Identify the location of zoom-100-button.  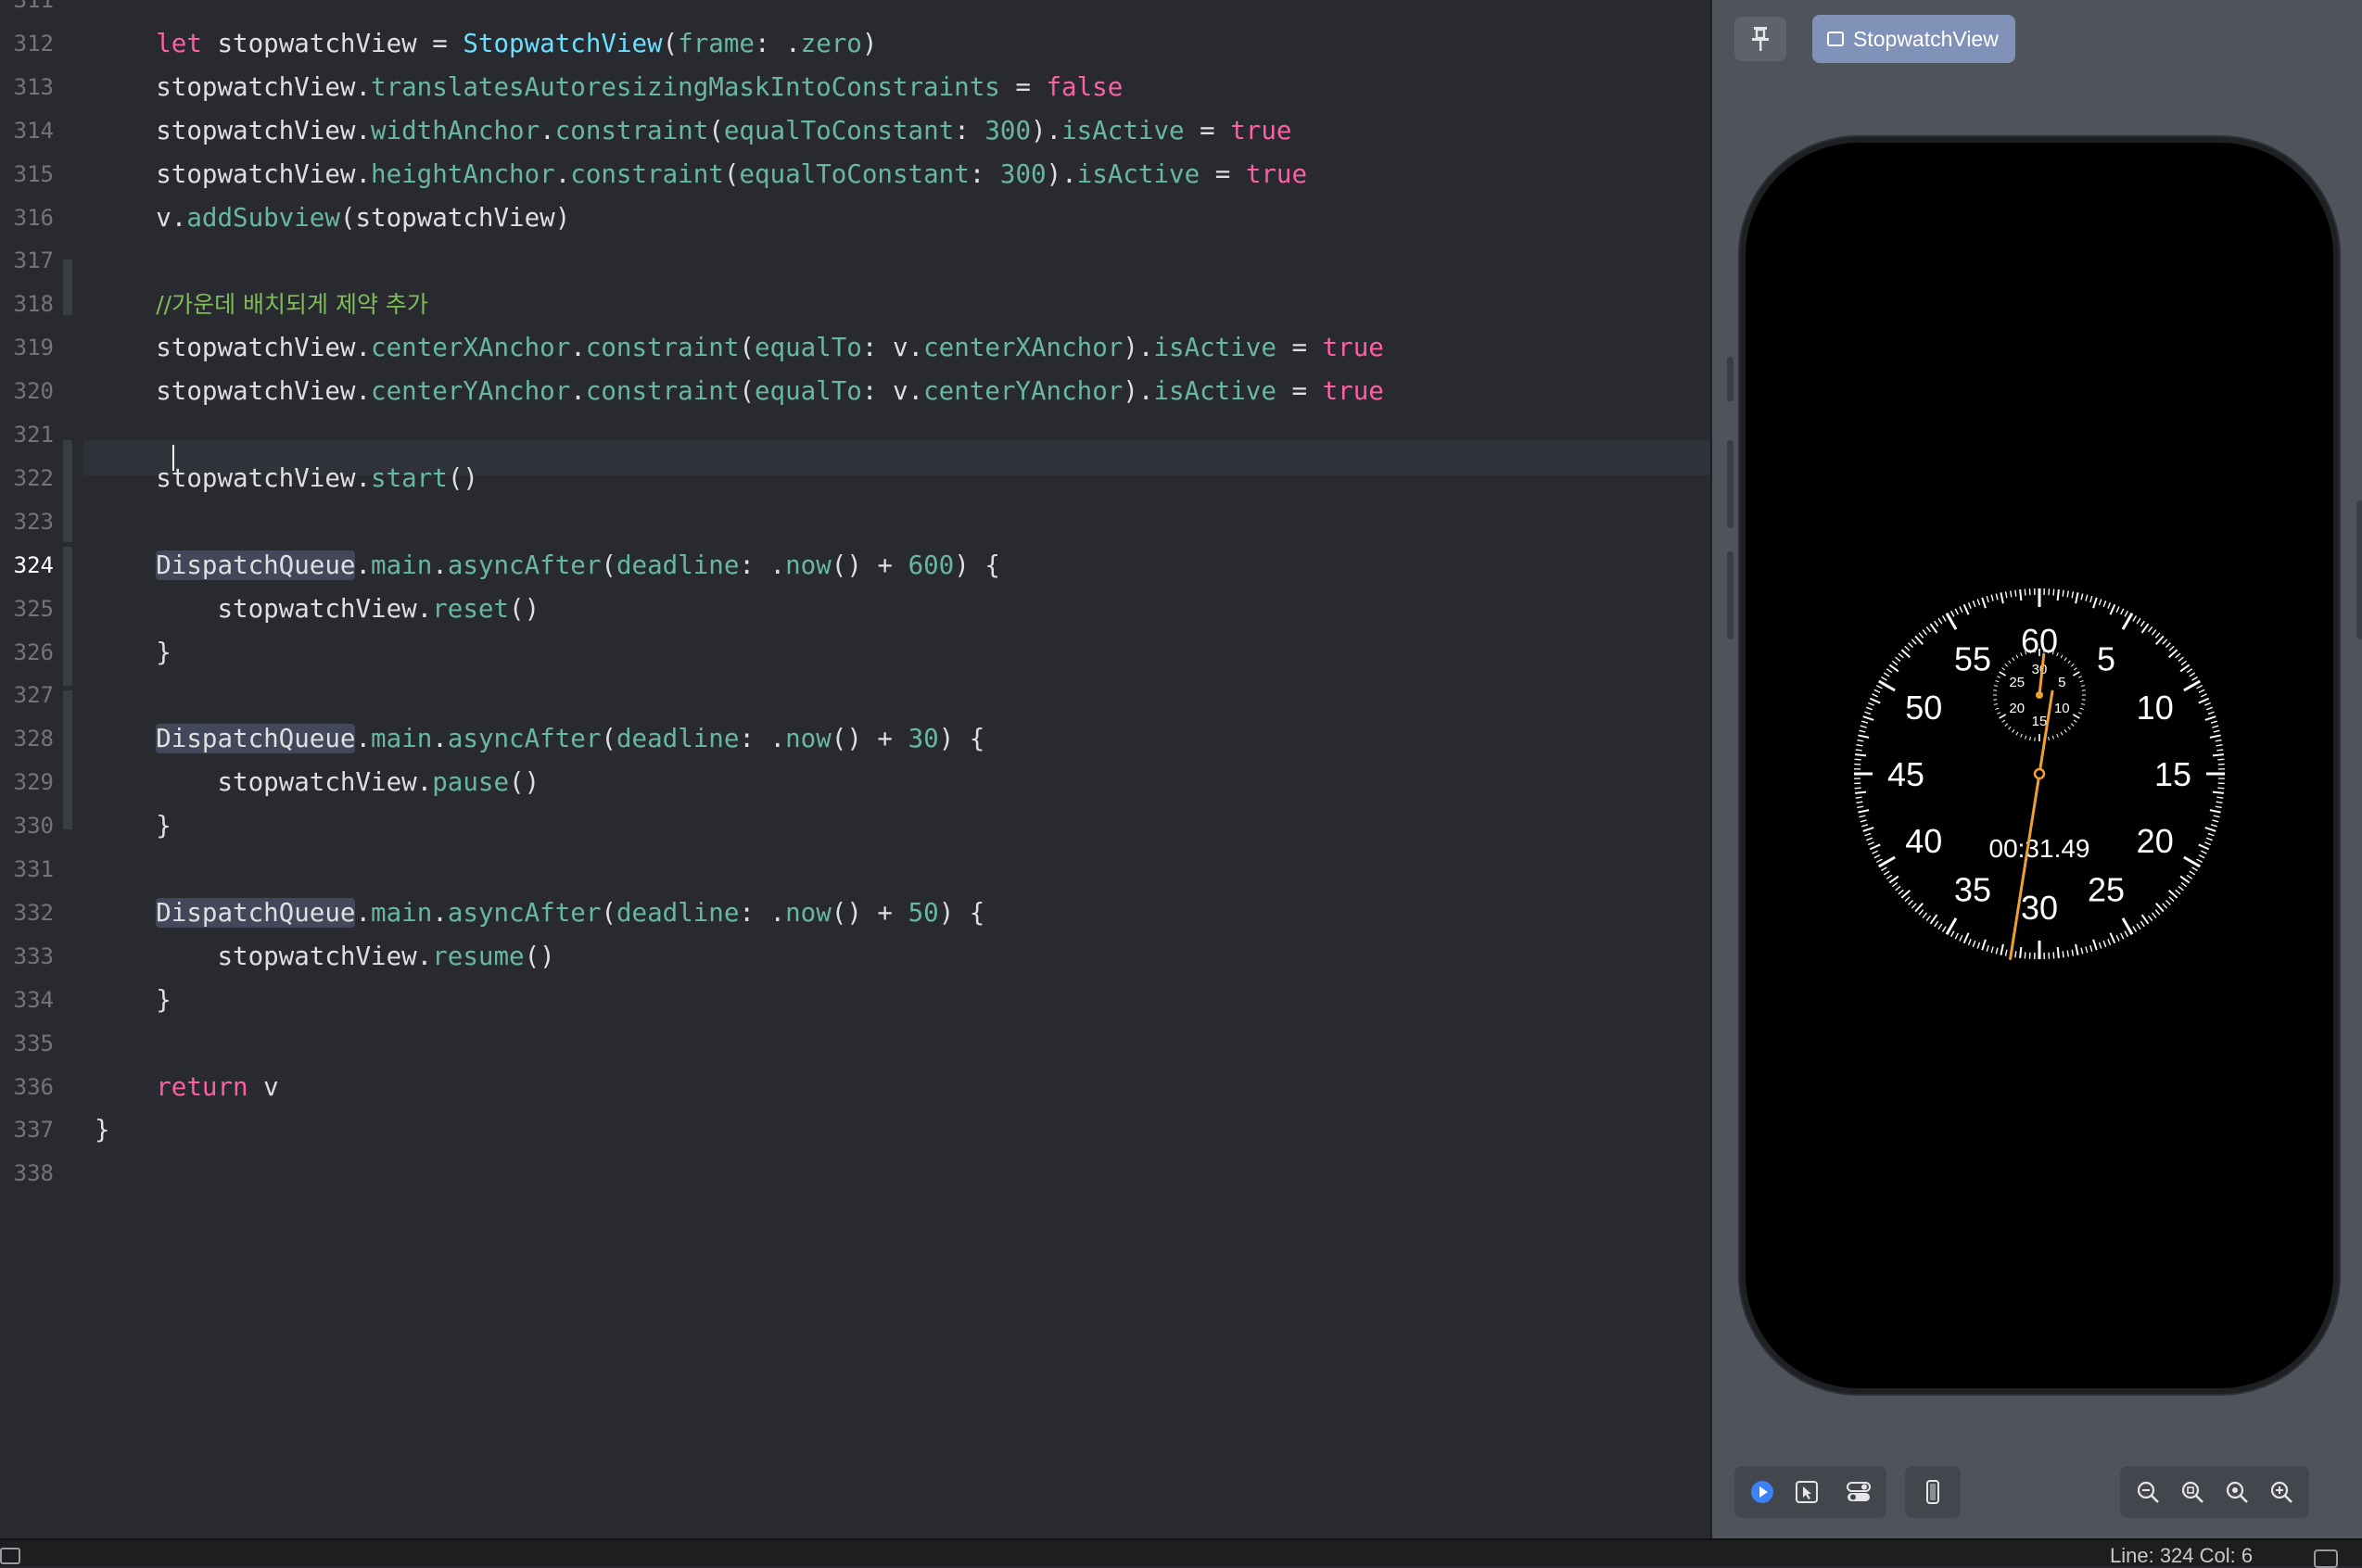
(2236, 1492).